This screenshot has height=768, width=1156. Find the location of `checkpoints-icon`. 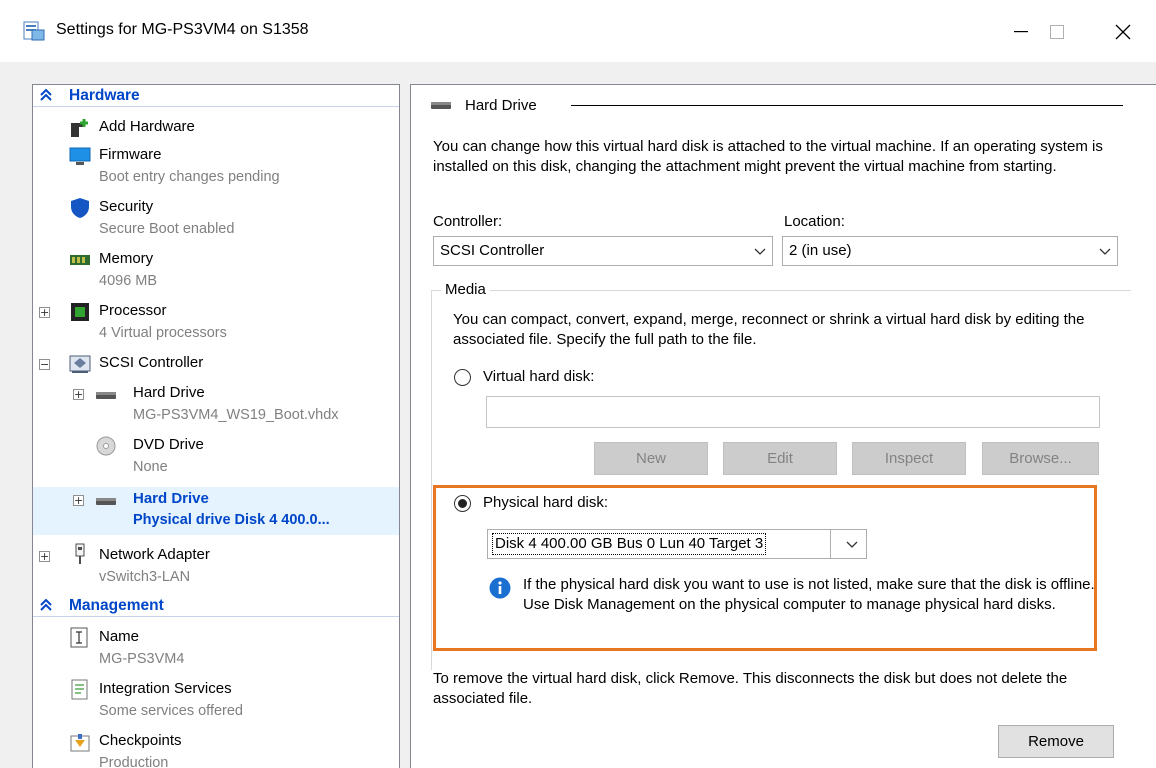

checkpoints-icon is located at coordinates (80, 743).